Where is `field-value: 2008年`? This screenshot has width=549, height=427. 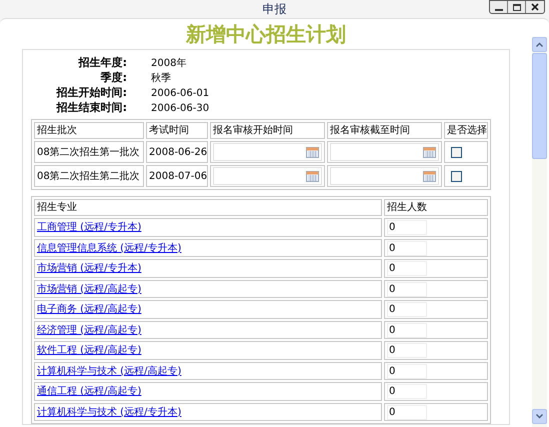 field-value: 2008年 is located at coordinates (168, 63).